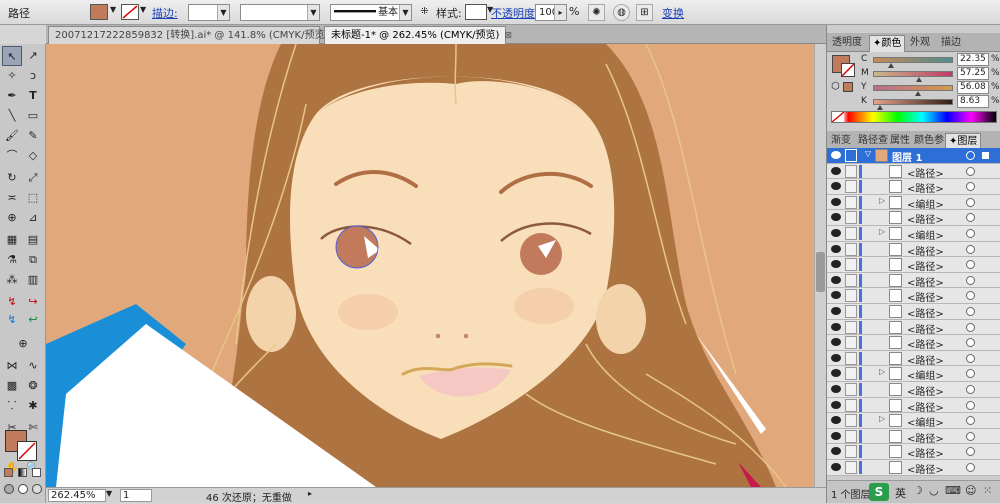 The width and height of the screenshot is (1000, 504). I want to click on tab-color: ✦颜色, so click(887, 43).